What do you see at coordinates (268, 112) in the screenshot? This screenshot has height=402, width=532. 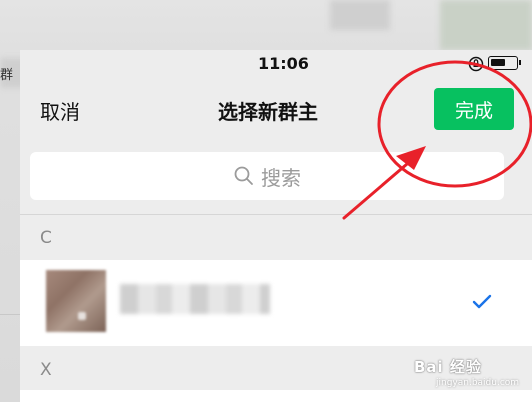 I see `page-title: 选择新群主` at bounding box center [268, 112].